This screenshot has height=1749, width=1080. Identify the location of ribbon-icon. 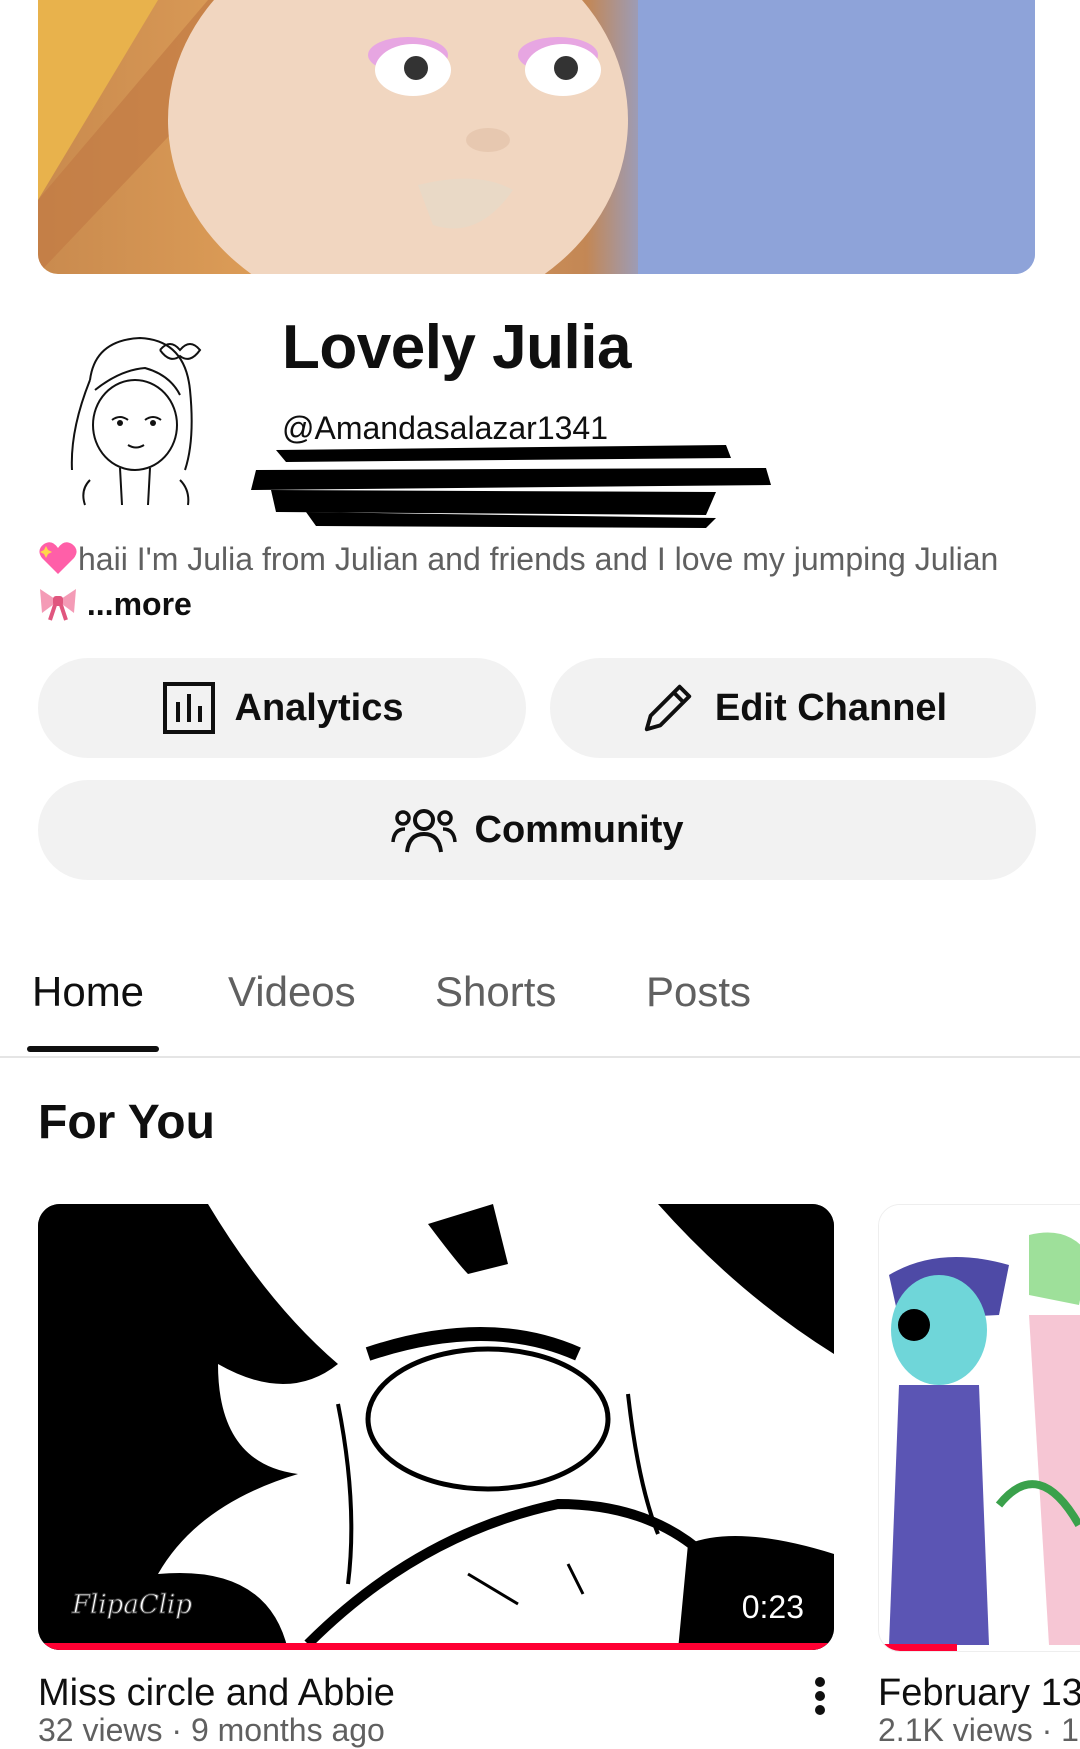
(58, 607).